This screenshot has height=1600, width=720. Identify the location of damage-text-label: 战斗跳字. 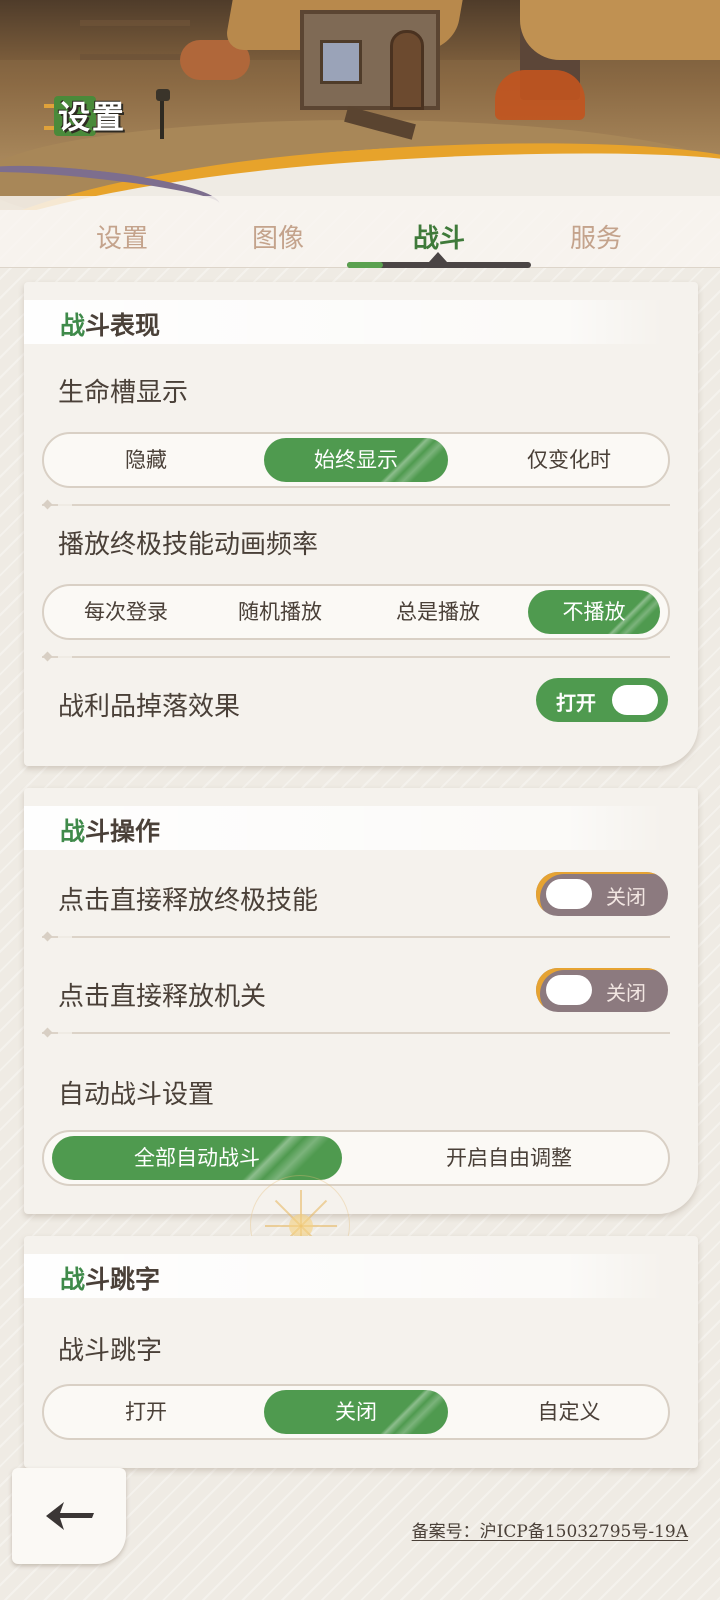
(110, 1351).